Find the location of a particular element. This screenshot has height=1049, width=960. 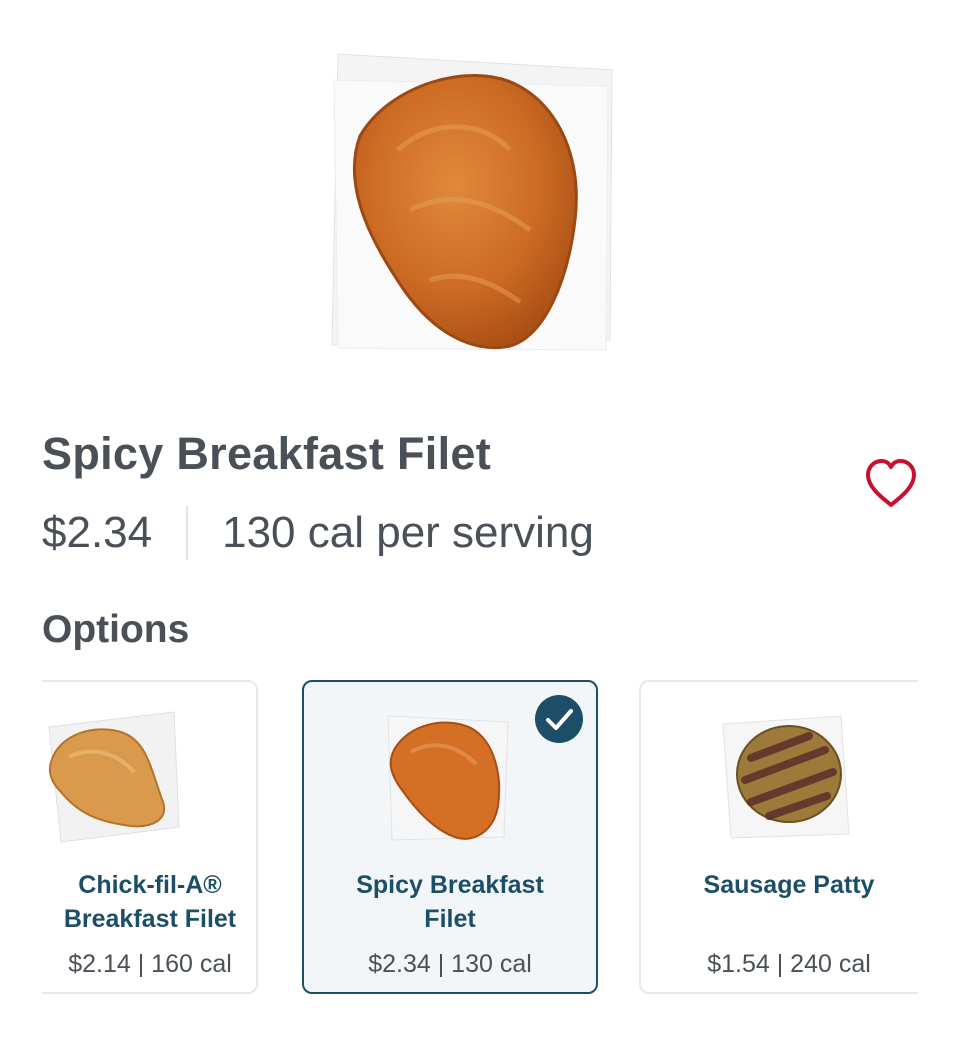

option-price-calories: $2.14 | 160 cal is located at coordinates (150, 964).